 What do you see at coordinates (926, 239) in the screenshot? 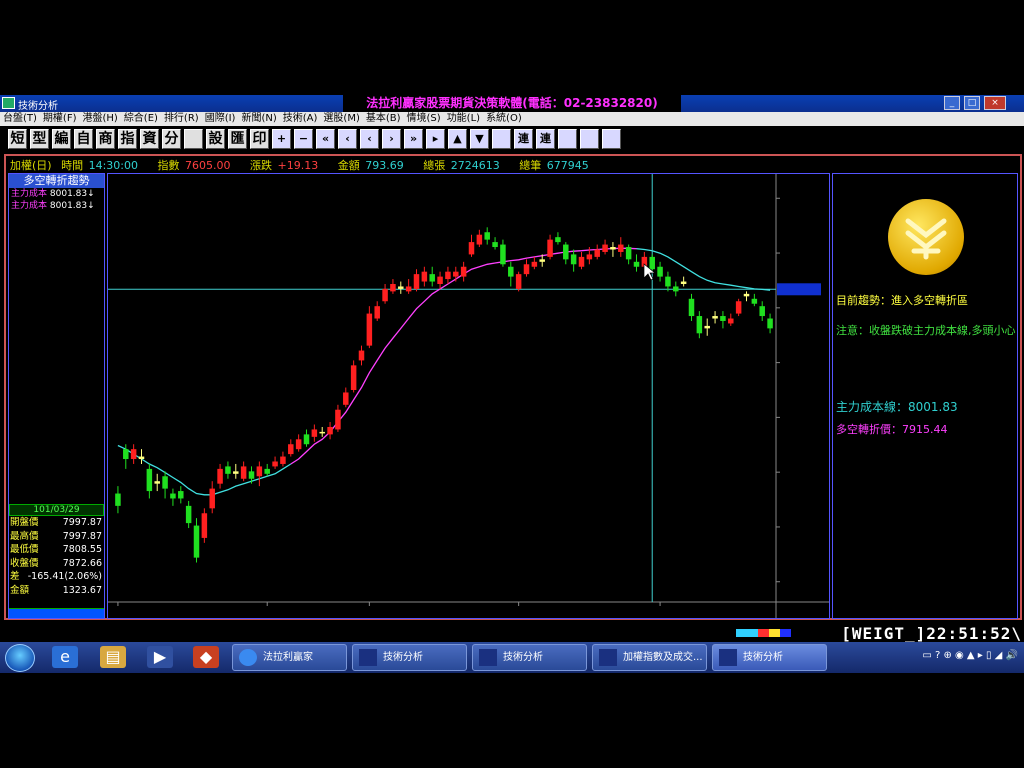
I see `logo-mark-icon` at bounding box center [926, 239].